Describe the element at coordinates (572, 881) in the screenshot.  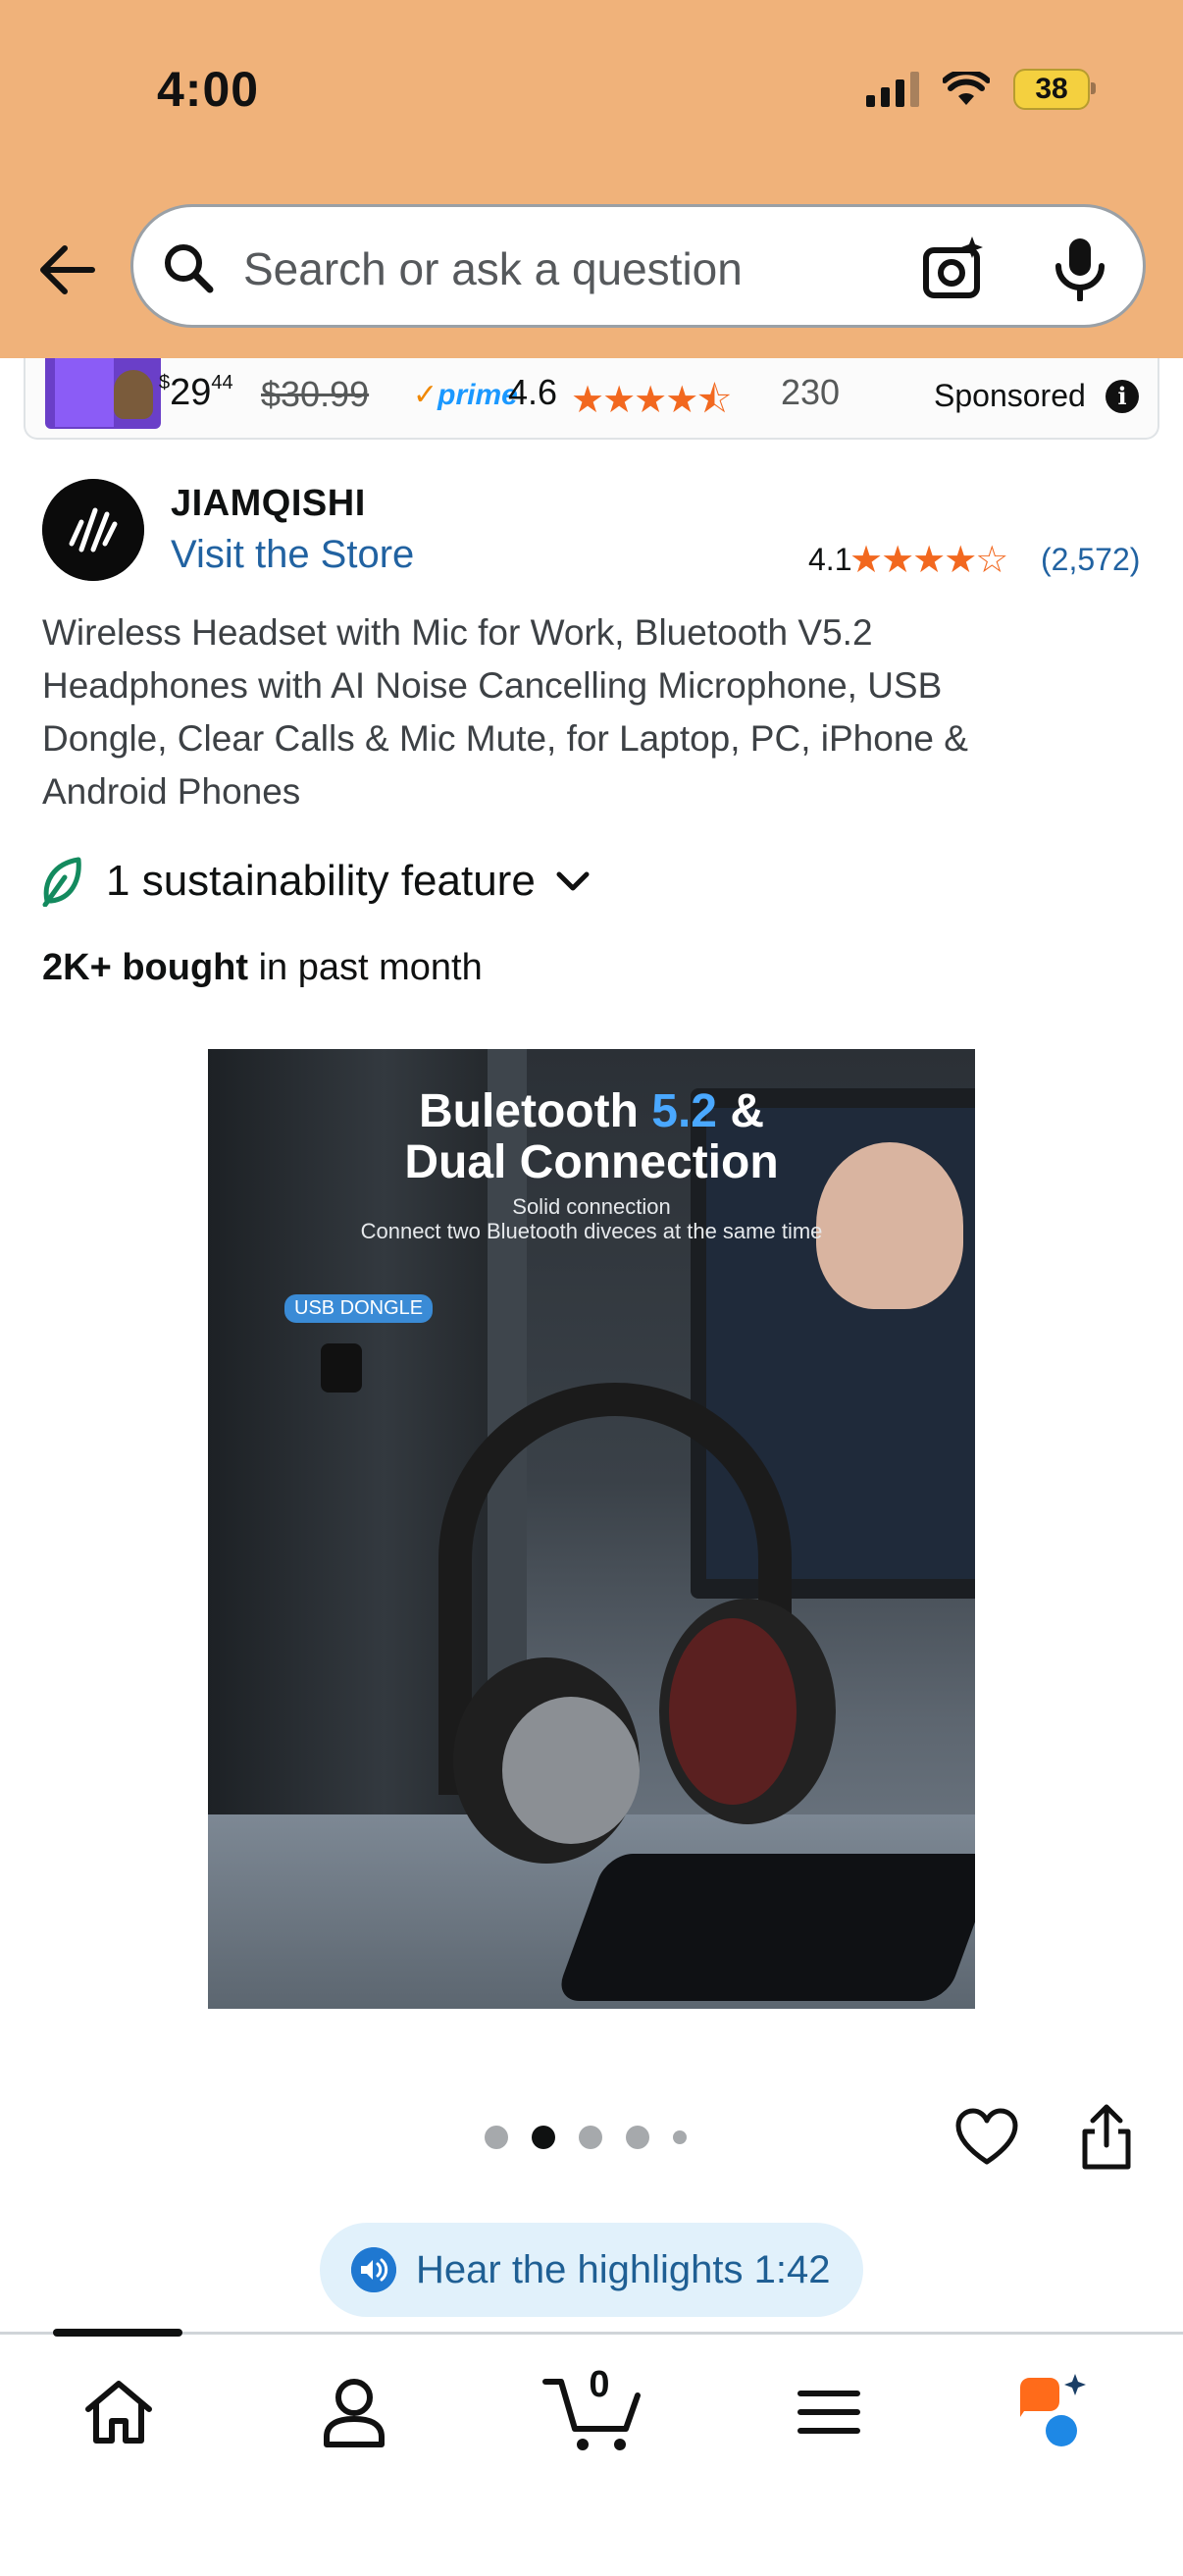
I see `chevron-down-icon` at that location.